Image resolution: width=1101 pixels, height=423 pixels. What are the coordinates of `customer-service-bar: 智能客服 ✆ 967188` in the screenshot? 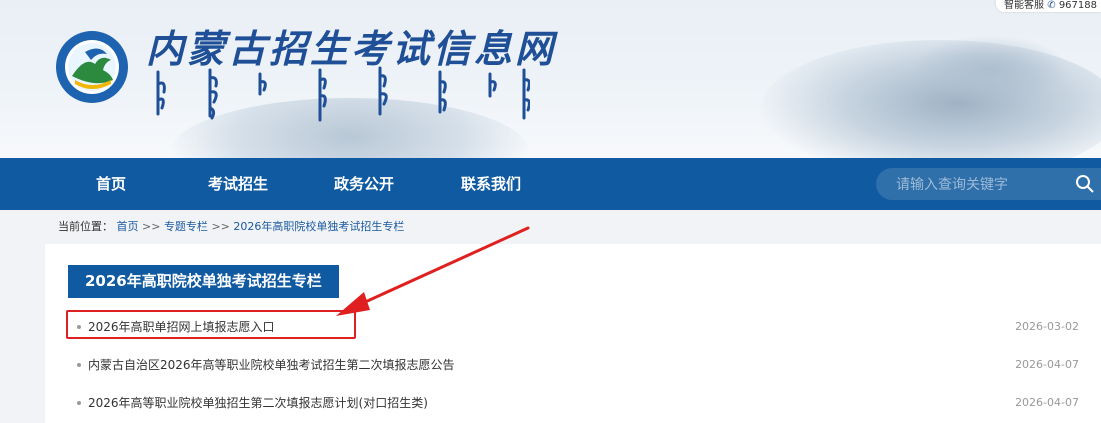 It's located at (1048, 6).